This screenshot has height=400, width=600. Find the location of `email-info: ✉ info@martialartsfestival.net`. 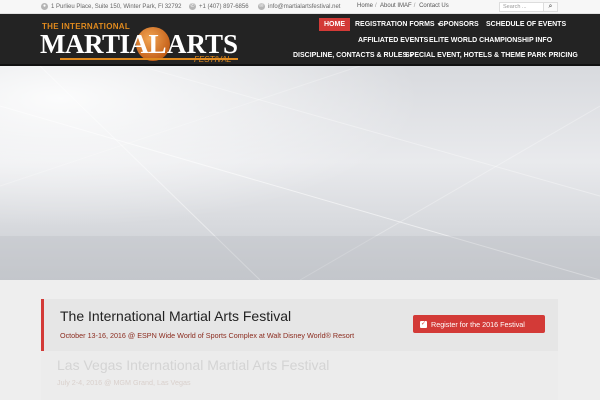

email-info: ✉ info@martialartsfestival.net is located at coordinates (299, 6).